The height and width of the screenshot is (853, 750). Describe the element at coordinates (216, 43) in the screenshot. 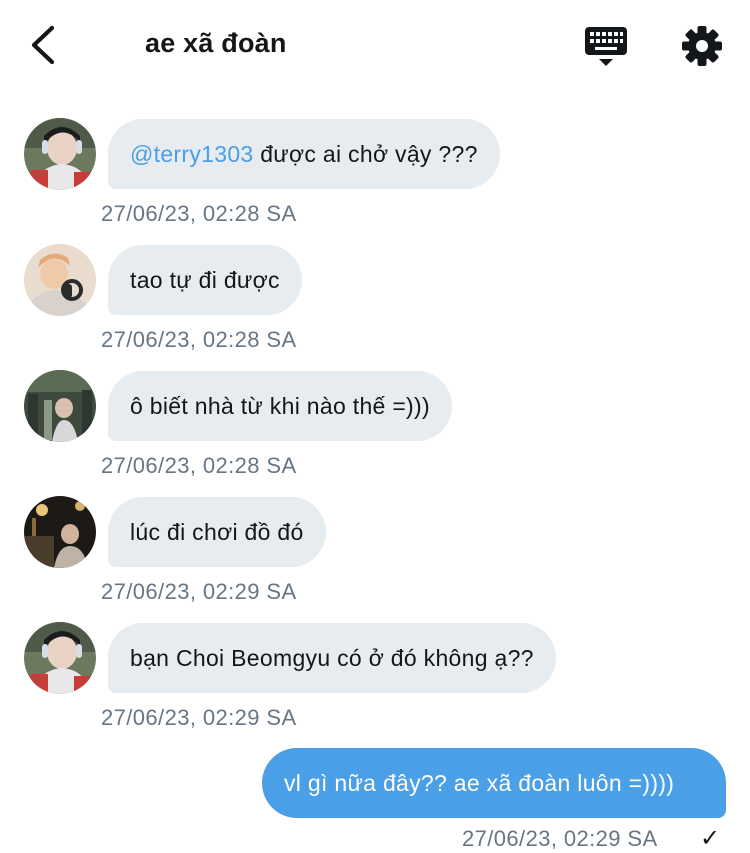

I see `conversation-title: ae xã đoàn` at that location.